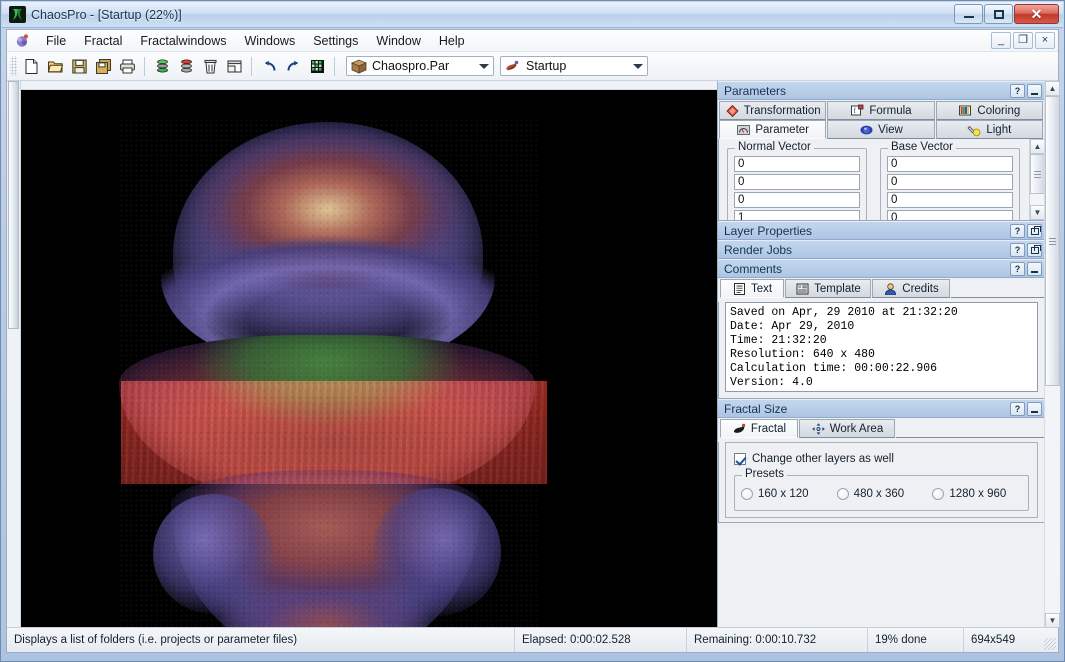 The height and width of the screenshot is (662, 1065). I want to click on redo-button, so click(293, 66).